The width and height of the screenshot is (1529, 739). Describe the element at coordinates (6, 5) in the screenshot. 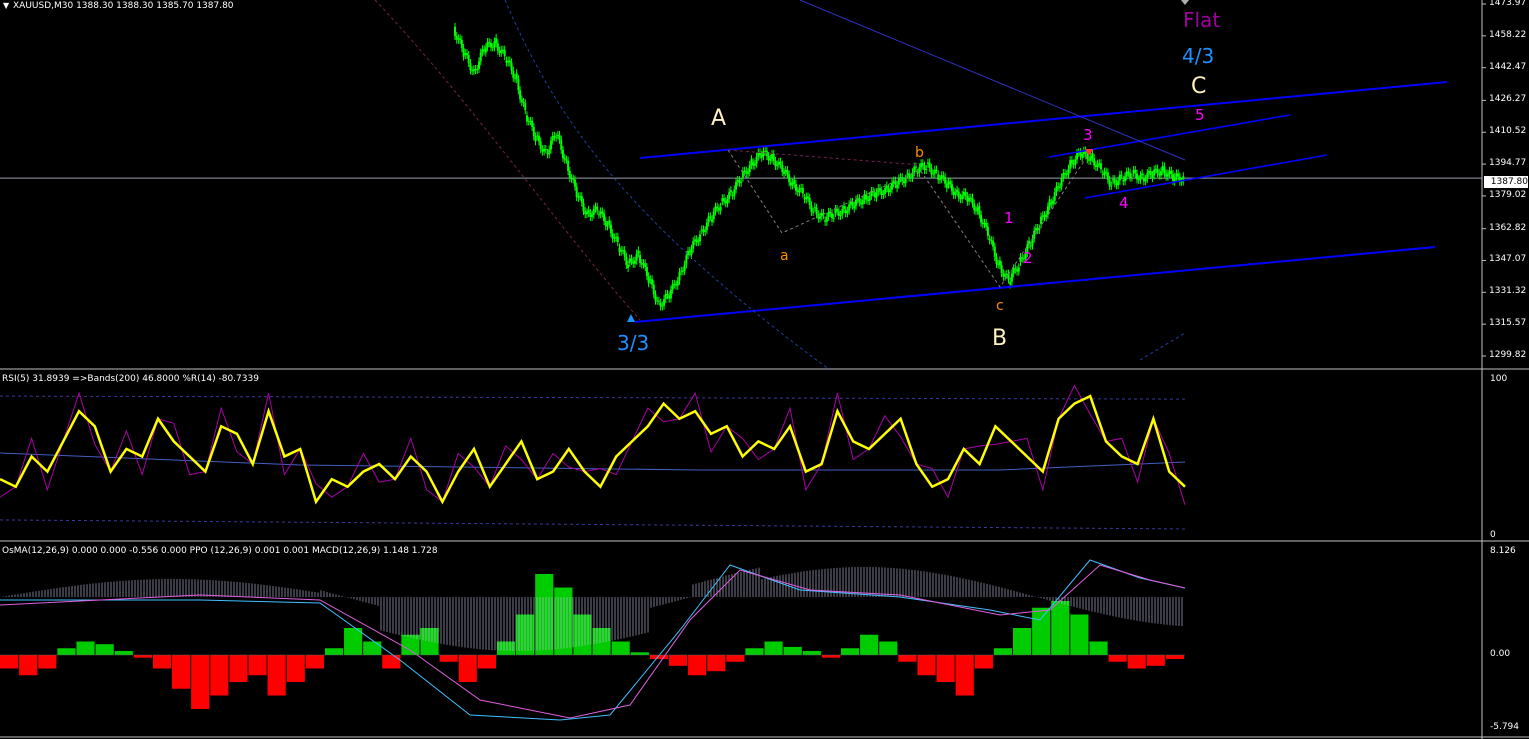

I see `collapse-arrow-icon: ▼` at that location.